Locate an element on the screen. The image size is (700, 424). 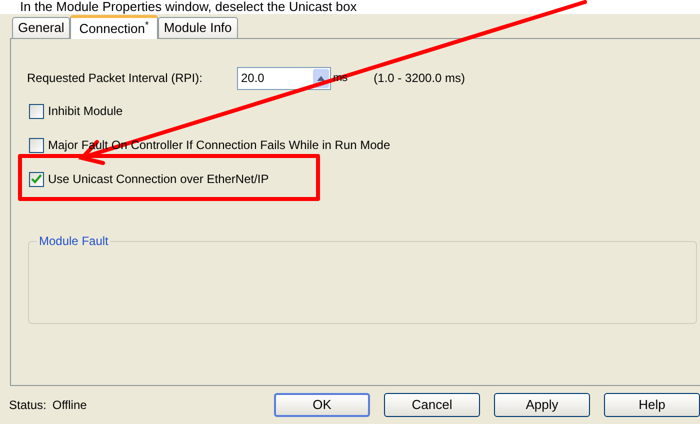
group-title: Module Fault is located at coordinates (74, 241).